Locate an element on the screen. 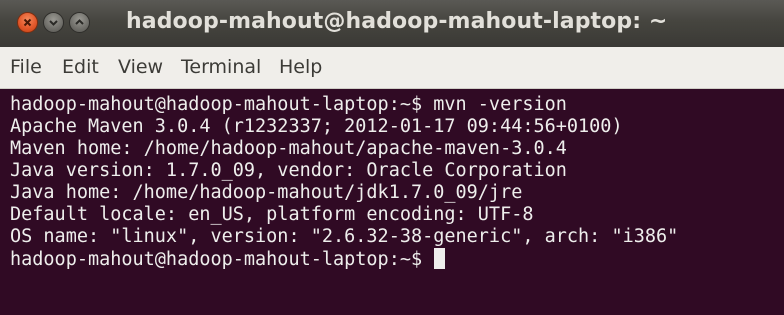  minimize-icon is located at coordinates (53, 23).